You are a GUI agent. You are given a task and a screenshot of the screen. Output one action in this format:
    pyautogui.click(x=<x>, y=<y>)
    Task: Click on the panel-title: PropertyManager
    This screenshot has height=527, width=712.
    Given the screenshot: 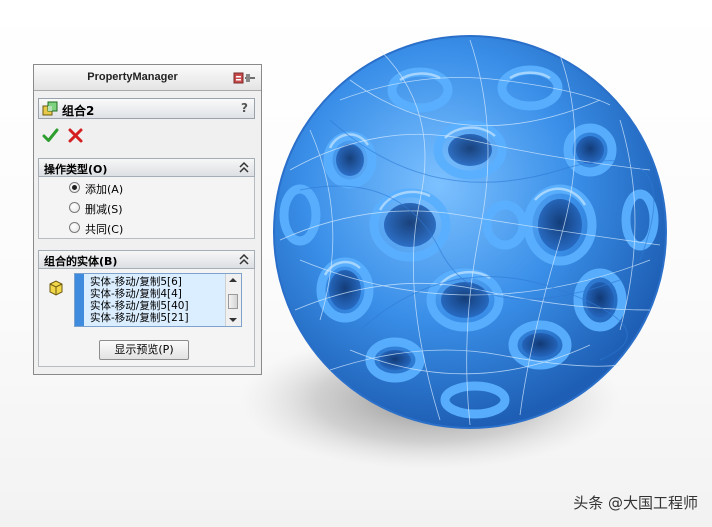 What is the action you would take?
    pyautogui.click(x=132, y=77)
    